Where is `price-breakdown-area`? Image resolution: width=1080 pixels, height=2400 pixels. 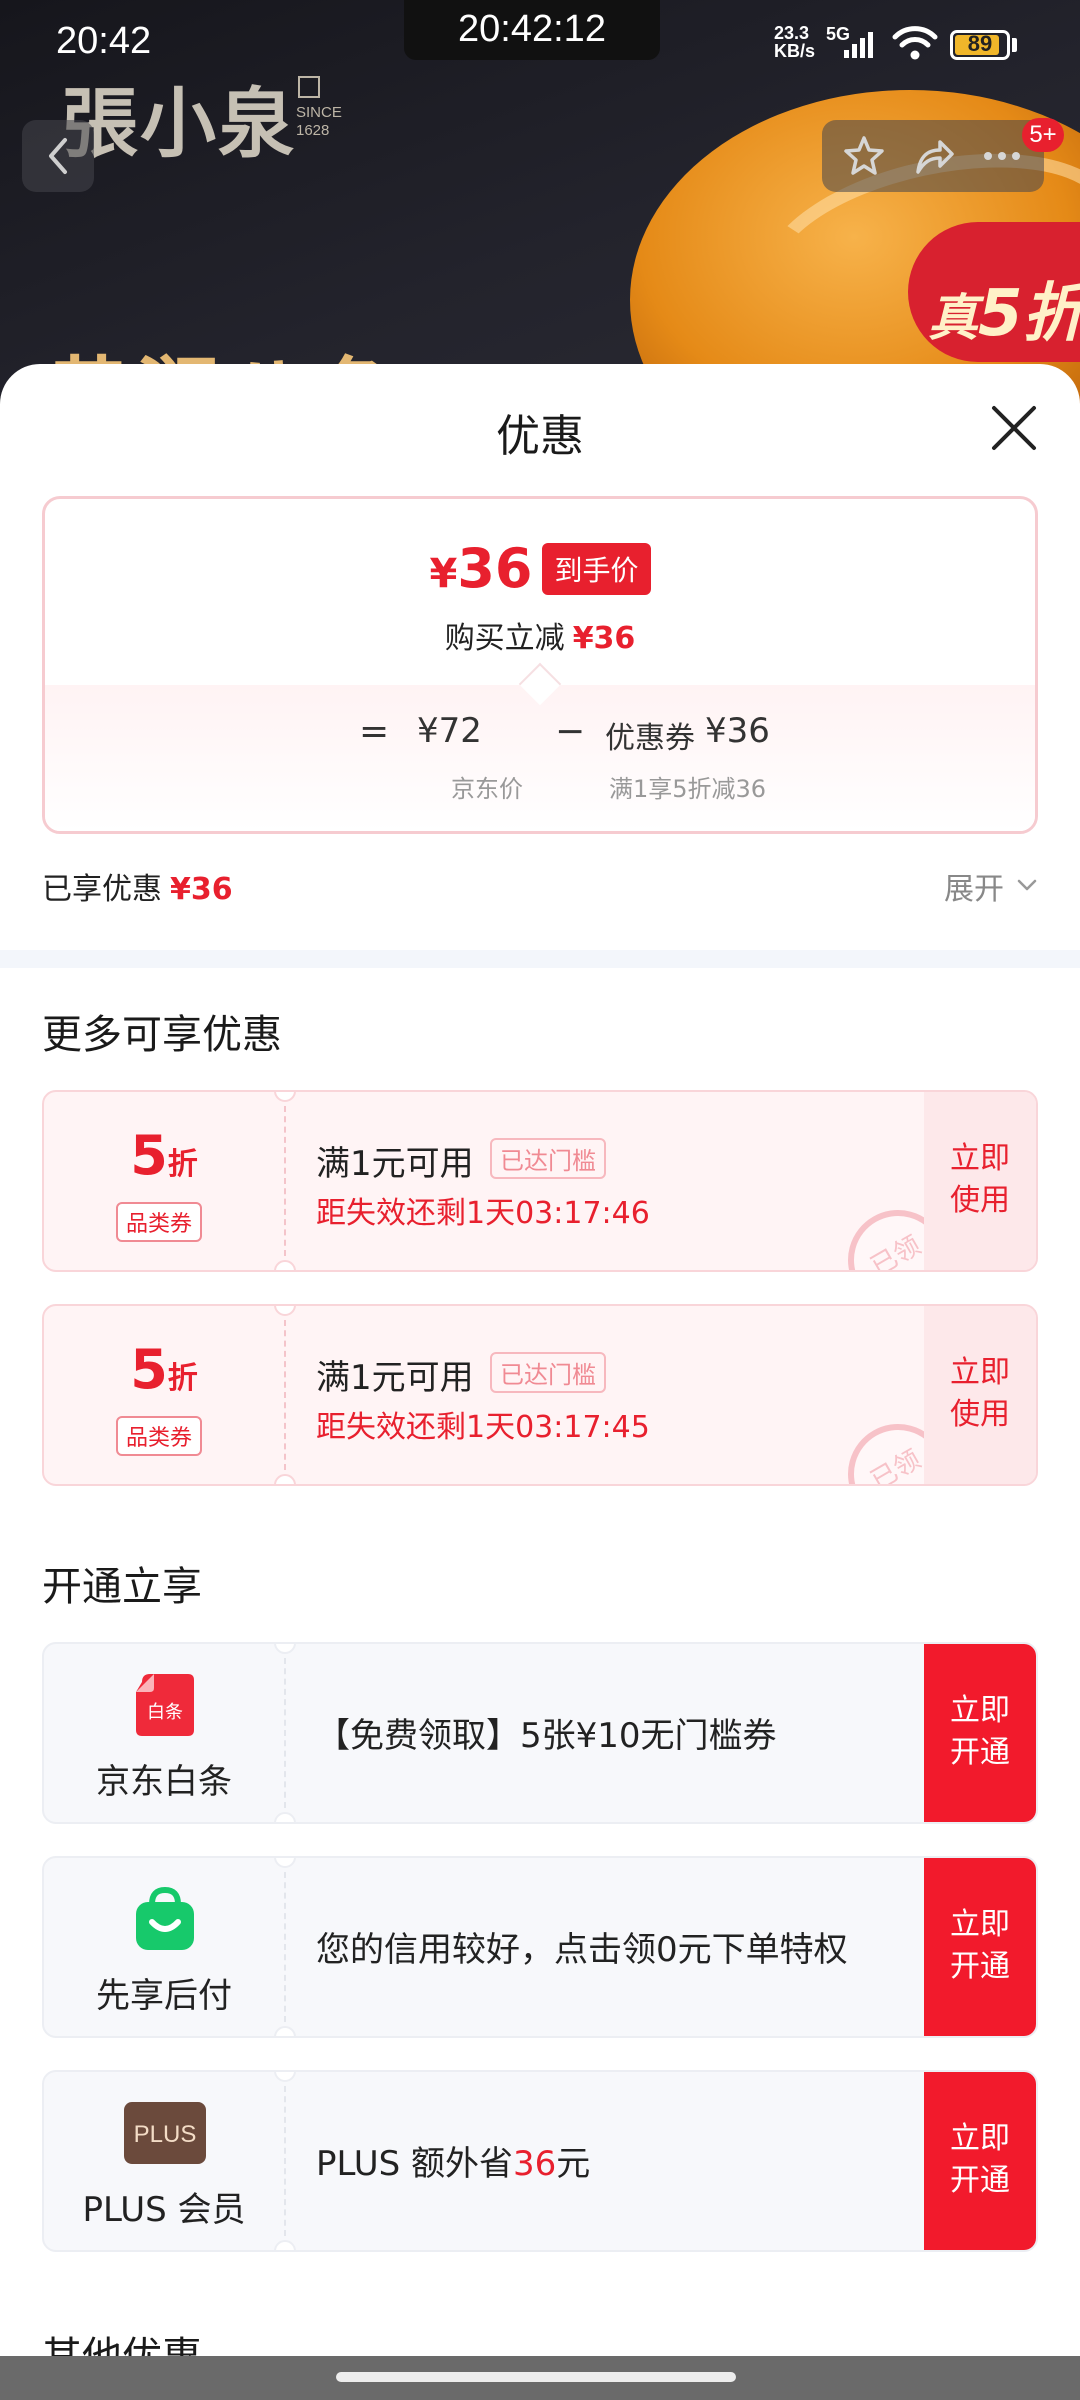
price-breakdown-area is located at coordinates (540, 758).